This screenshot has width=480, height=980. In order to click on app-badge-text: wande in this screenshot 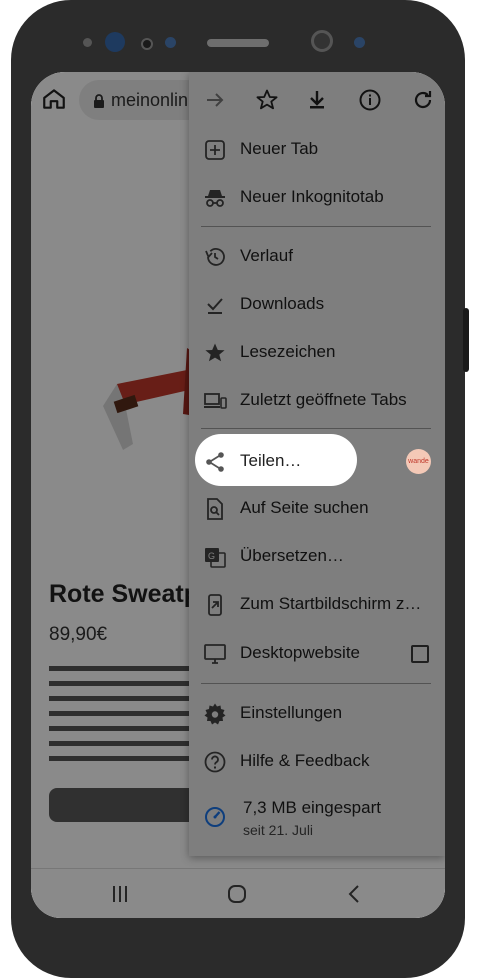, I will do `click(418, 461)`.